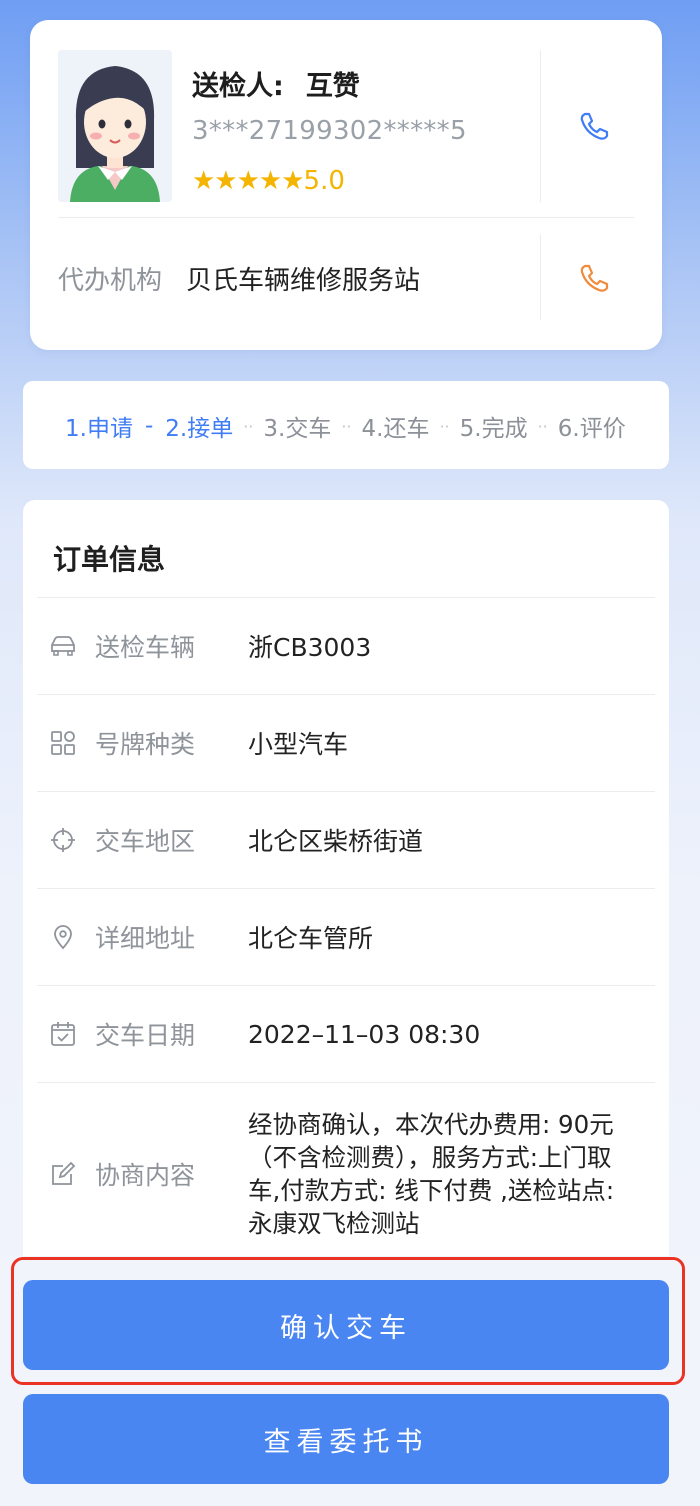 Image resolution: width=700 pixels, height=1506 pixels. I want to click on order-row-label: 交车地区, so click(145, 841).